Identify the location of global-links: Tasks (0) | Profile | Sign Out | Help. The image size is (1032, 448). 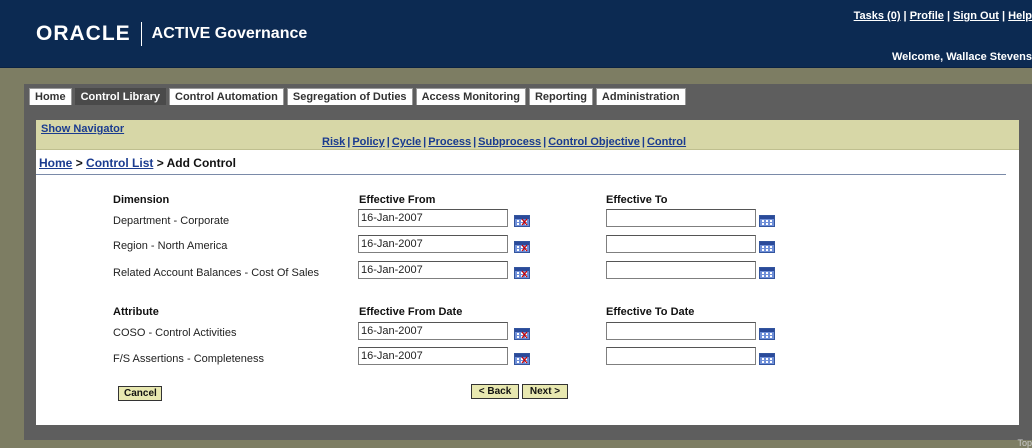
(942, 16).